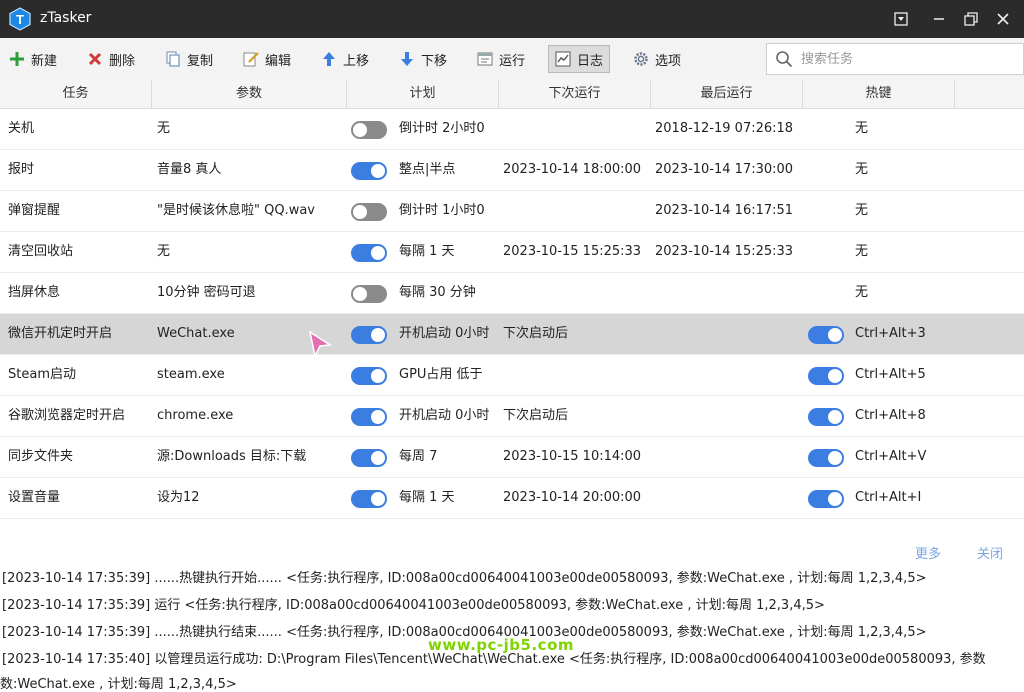  Describe the element at coordinates (232, 456) in the screenshot. I see `task-param-cell: 源:Downloads 目标:下载` at that location.